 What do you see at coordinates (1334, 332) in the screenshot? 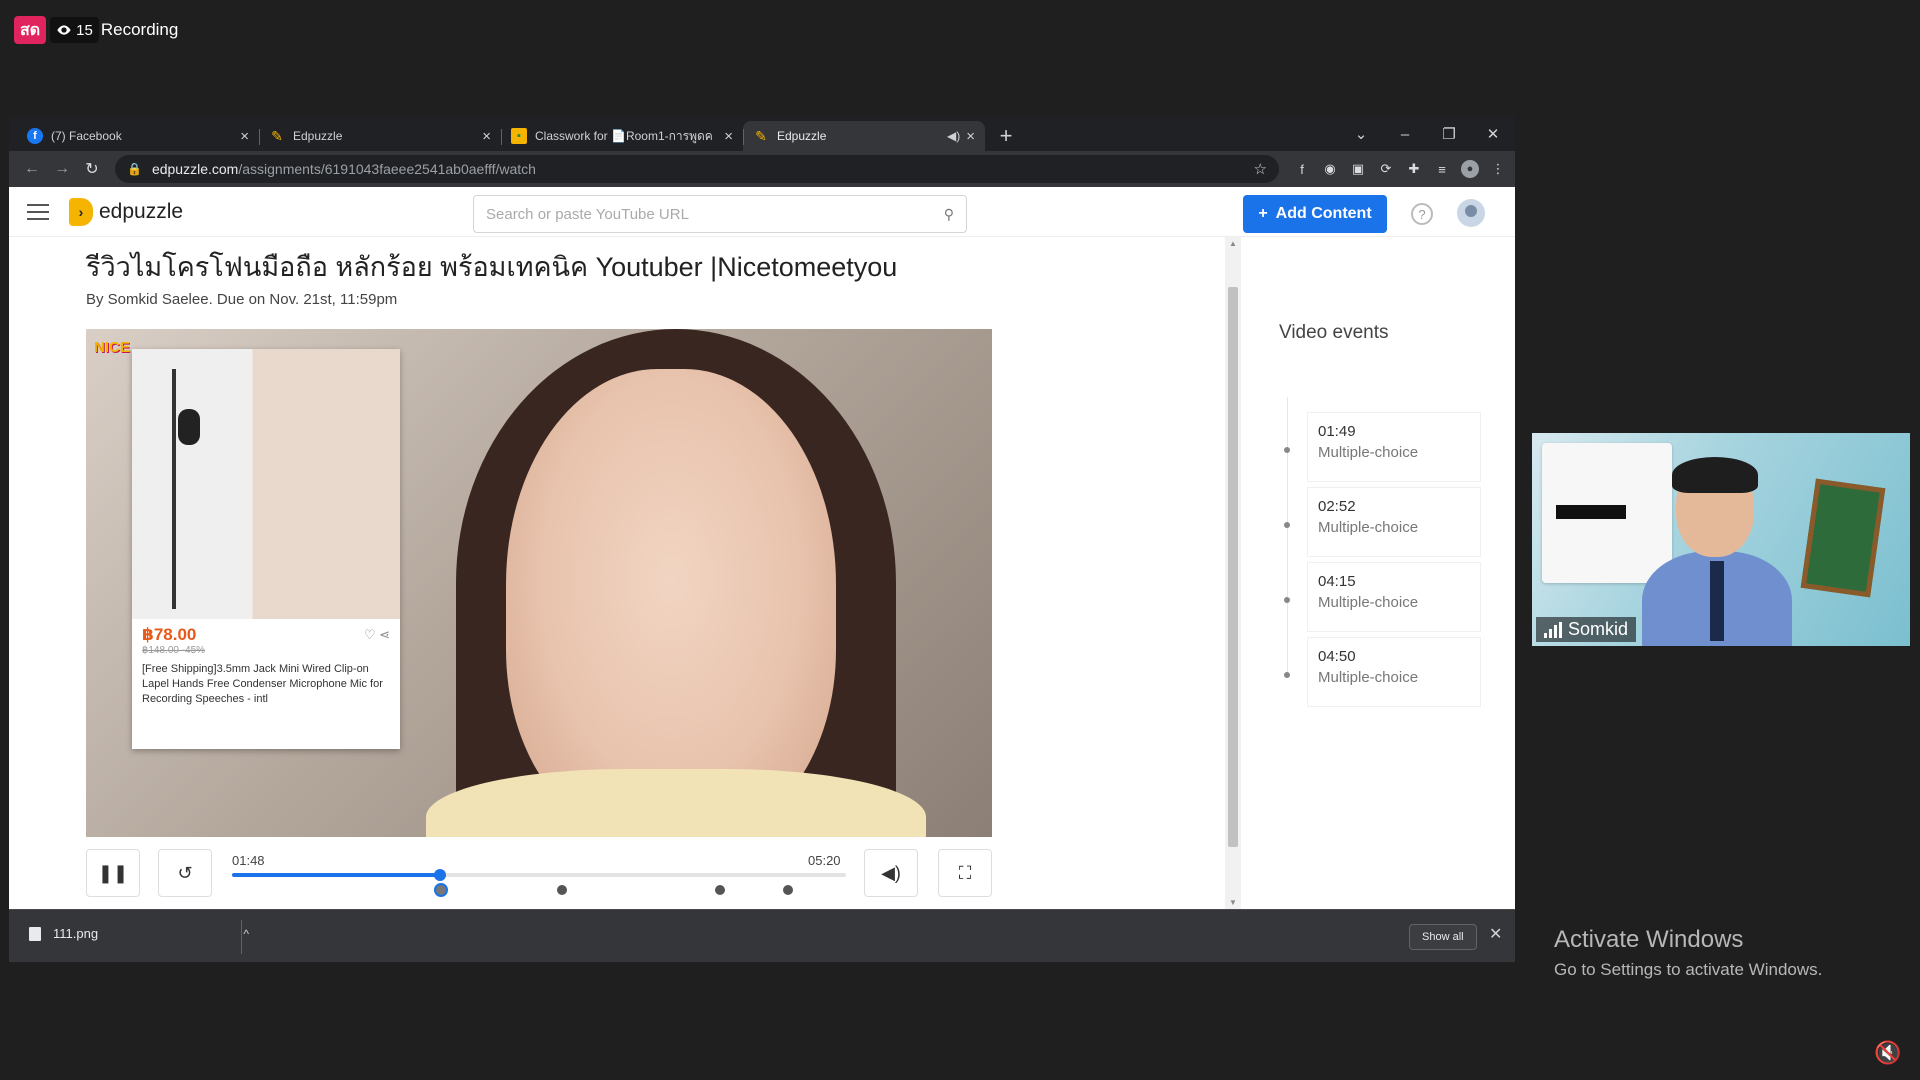
I see `video-events-title: Video events` at bounding box center [1334, 332].